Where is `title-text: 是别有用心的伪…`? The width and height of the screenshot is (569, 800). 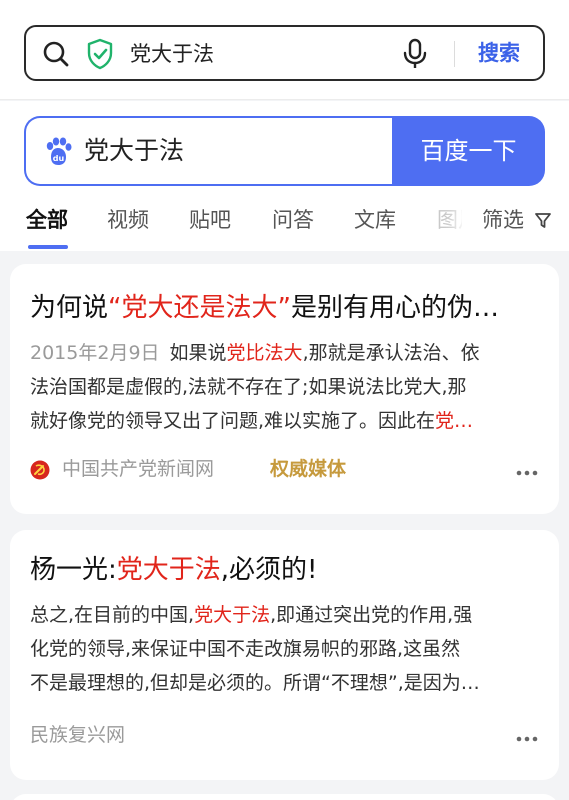 title-text: 是别有用心的伪… is located at coordinates (394, 308).